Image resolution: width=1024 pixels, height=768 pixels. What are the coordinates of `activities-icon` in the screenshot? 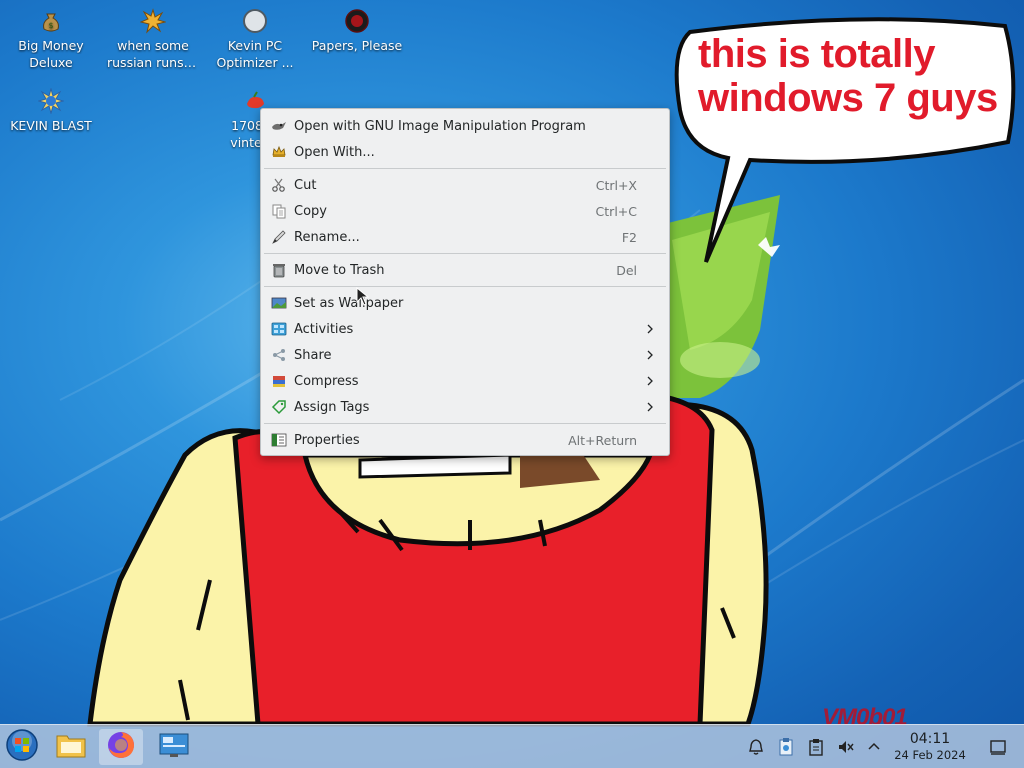 It's located at (279, 329).